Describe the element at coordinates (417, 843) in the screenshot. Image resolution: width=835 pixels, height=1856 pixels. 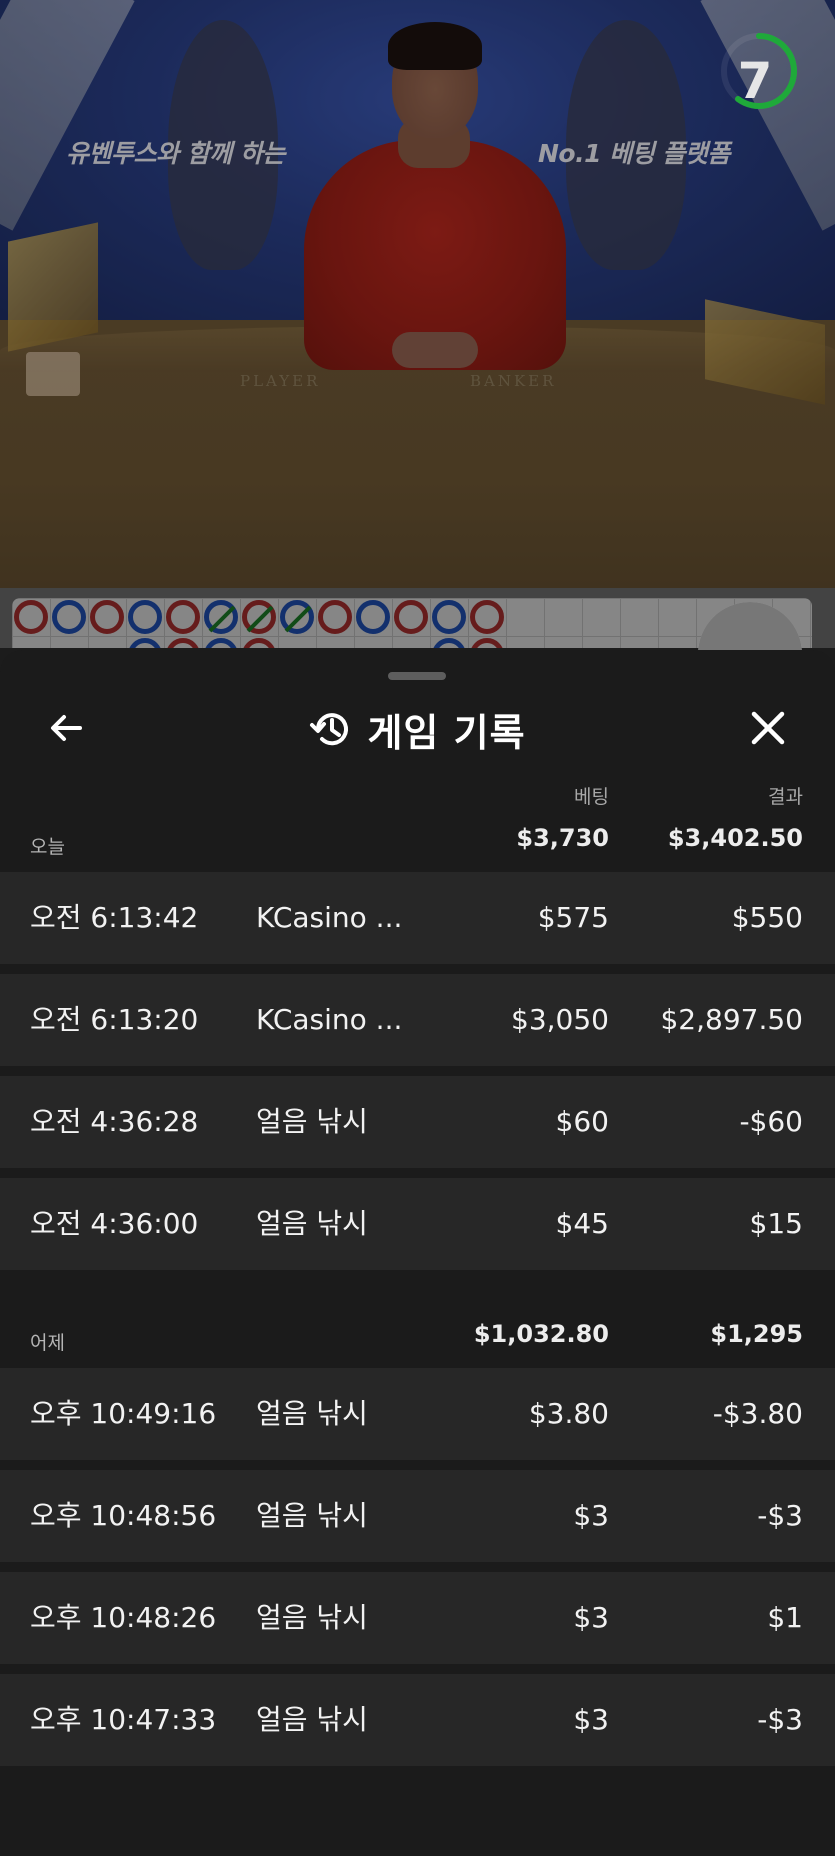
I see `section-header-today: 오늘 $3,730 $3,402.50` at that location.